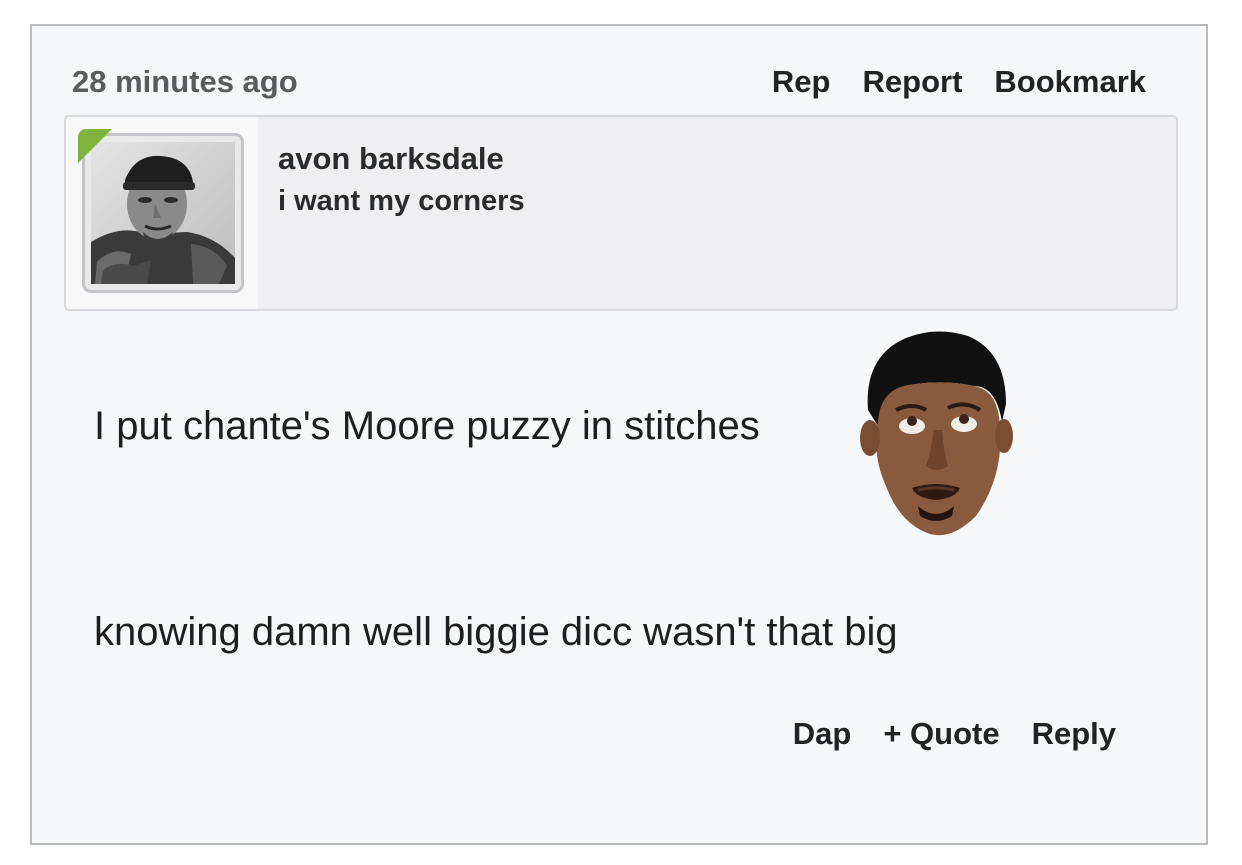  What do you see at coordinates (609, 82) in the screenshot?
I see `post-meta-row: 28 minutes ago Rep Report Bookmark` at bounding box center [609, 82].